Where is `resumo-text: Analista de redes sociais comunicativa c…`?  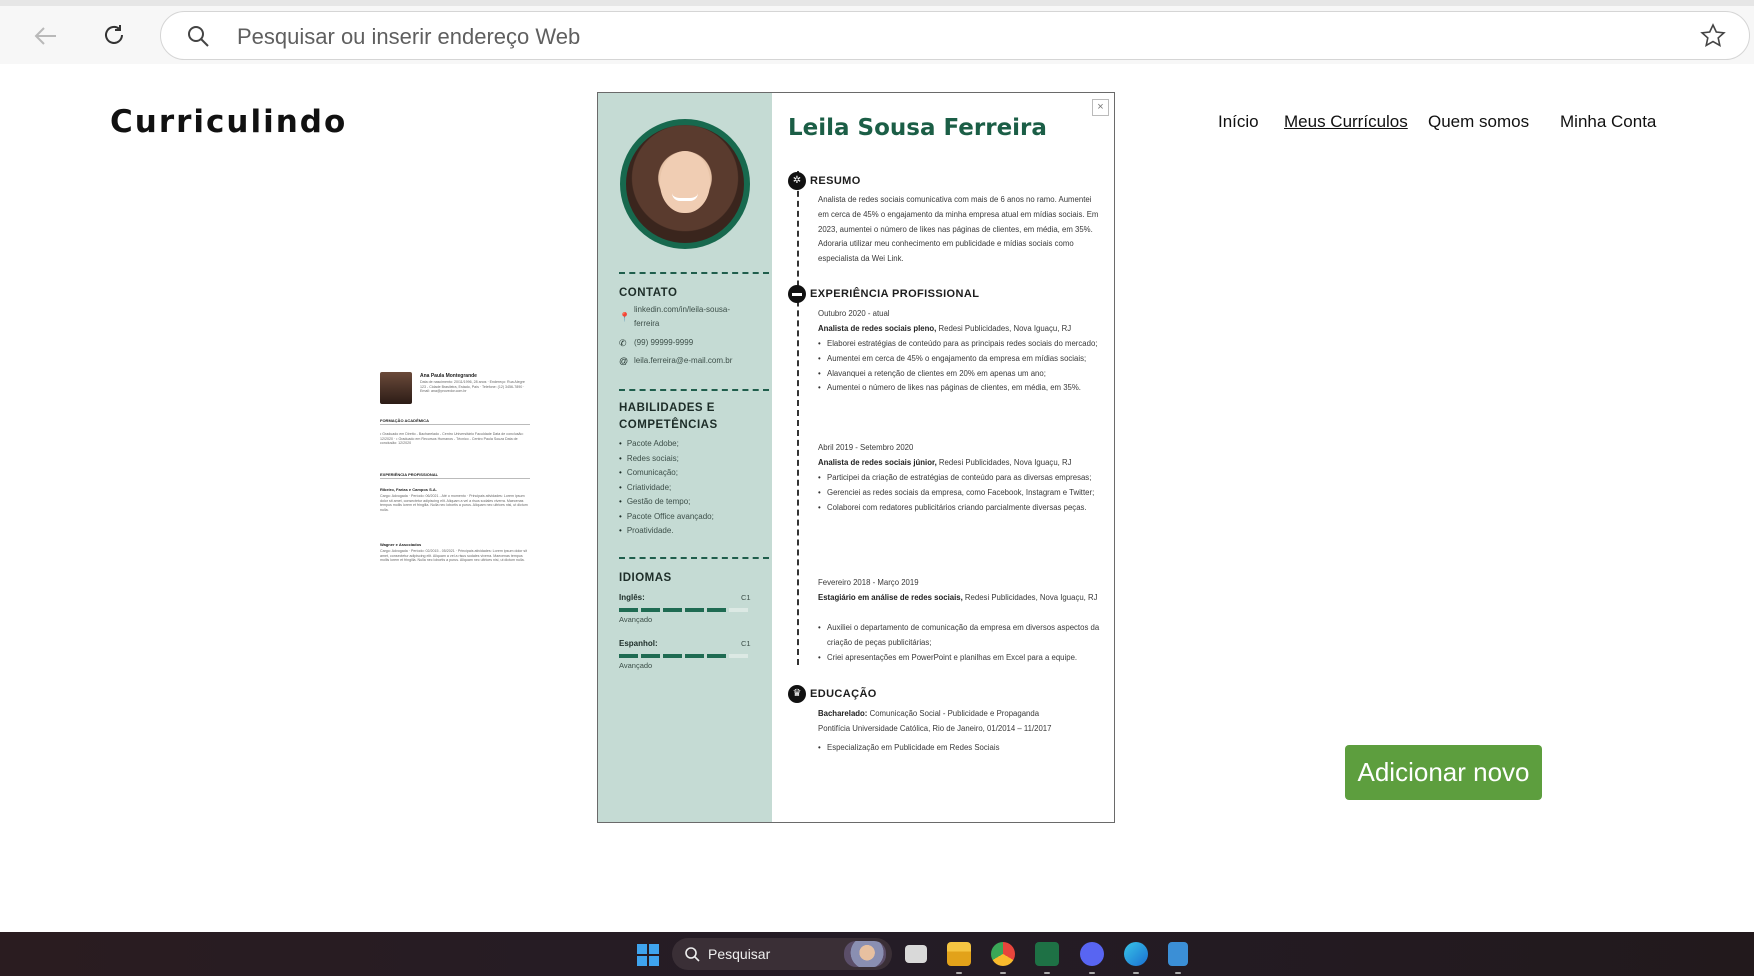
resumo-text: Analista de redes sociais comunicativa c… is located at coordinates (958, 229).